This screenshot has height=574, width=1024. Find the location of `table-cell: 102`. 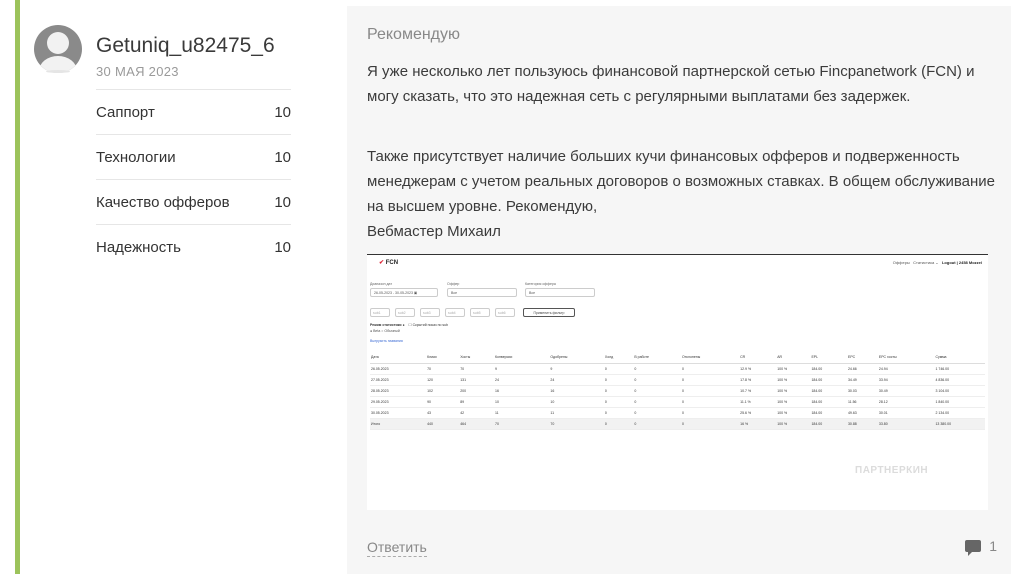

table-cell: 102 is located at coordinates (443, 391).